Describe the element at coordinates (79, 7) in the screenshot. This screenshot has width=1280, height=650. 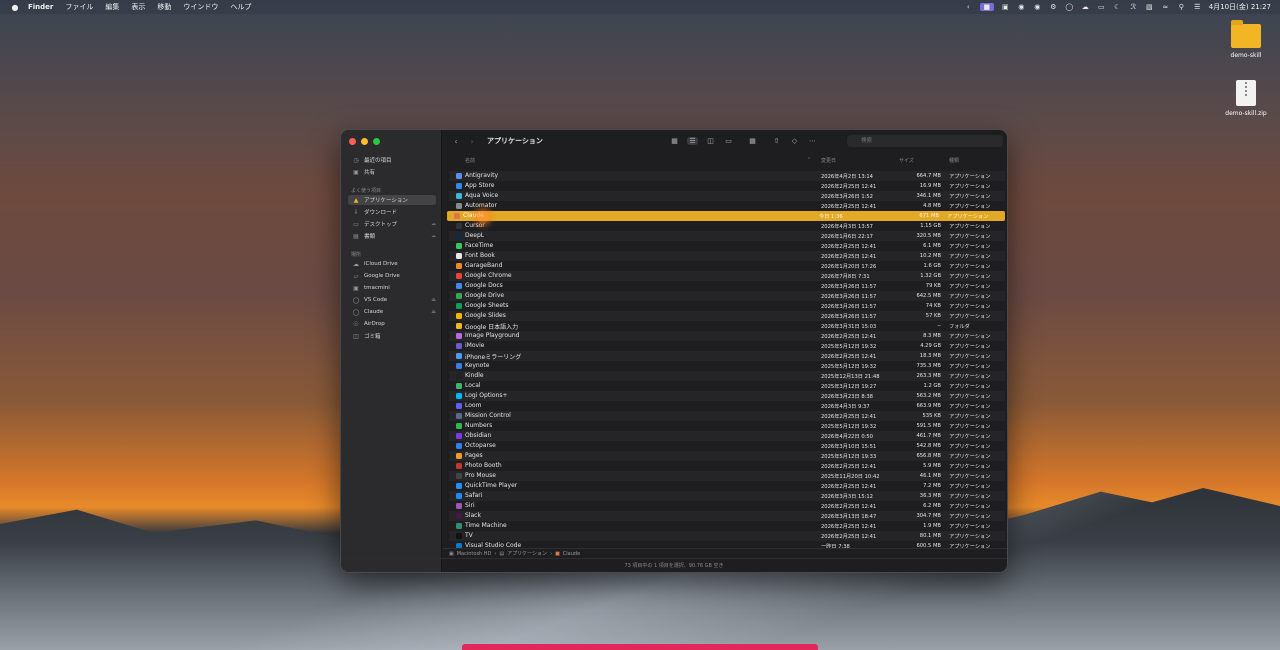
I see `menu-file: ファイル` at that location.